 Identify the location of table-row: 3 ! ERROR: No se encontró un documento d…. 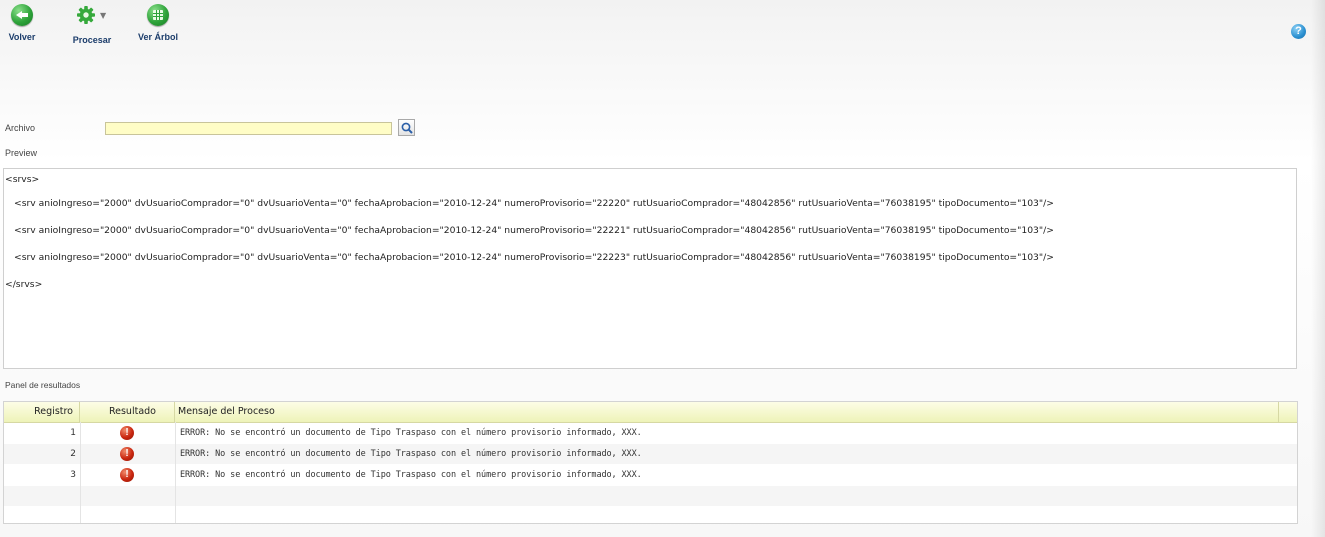
(650, 475).